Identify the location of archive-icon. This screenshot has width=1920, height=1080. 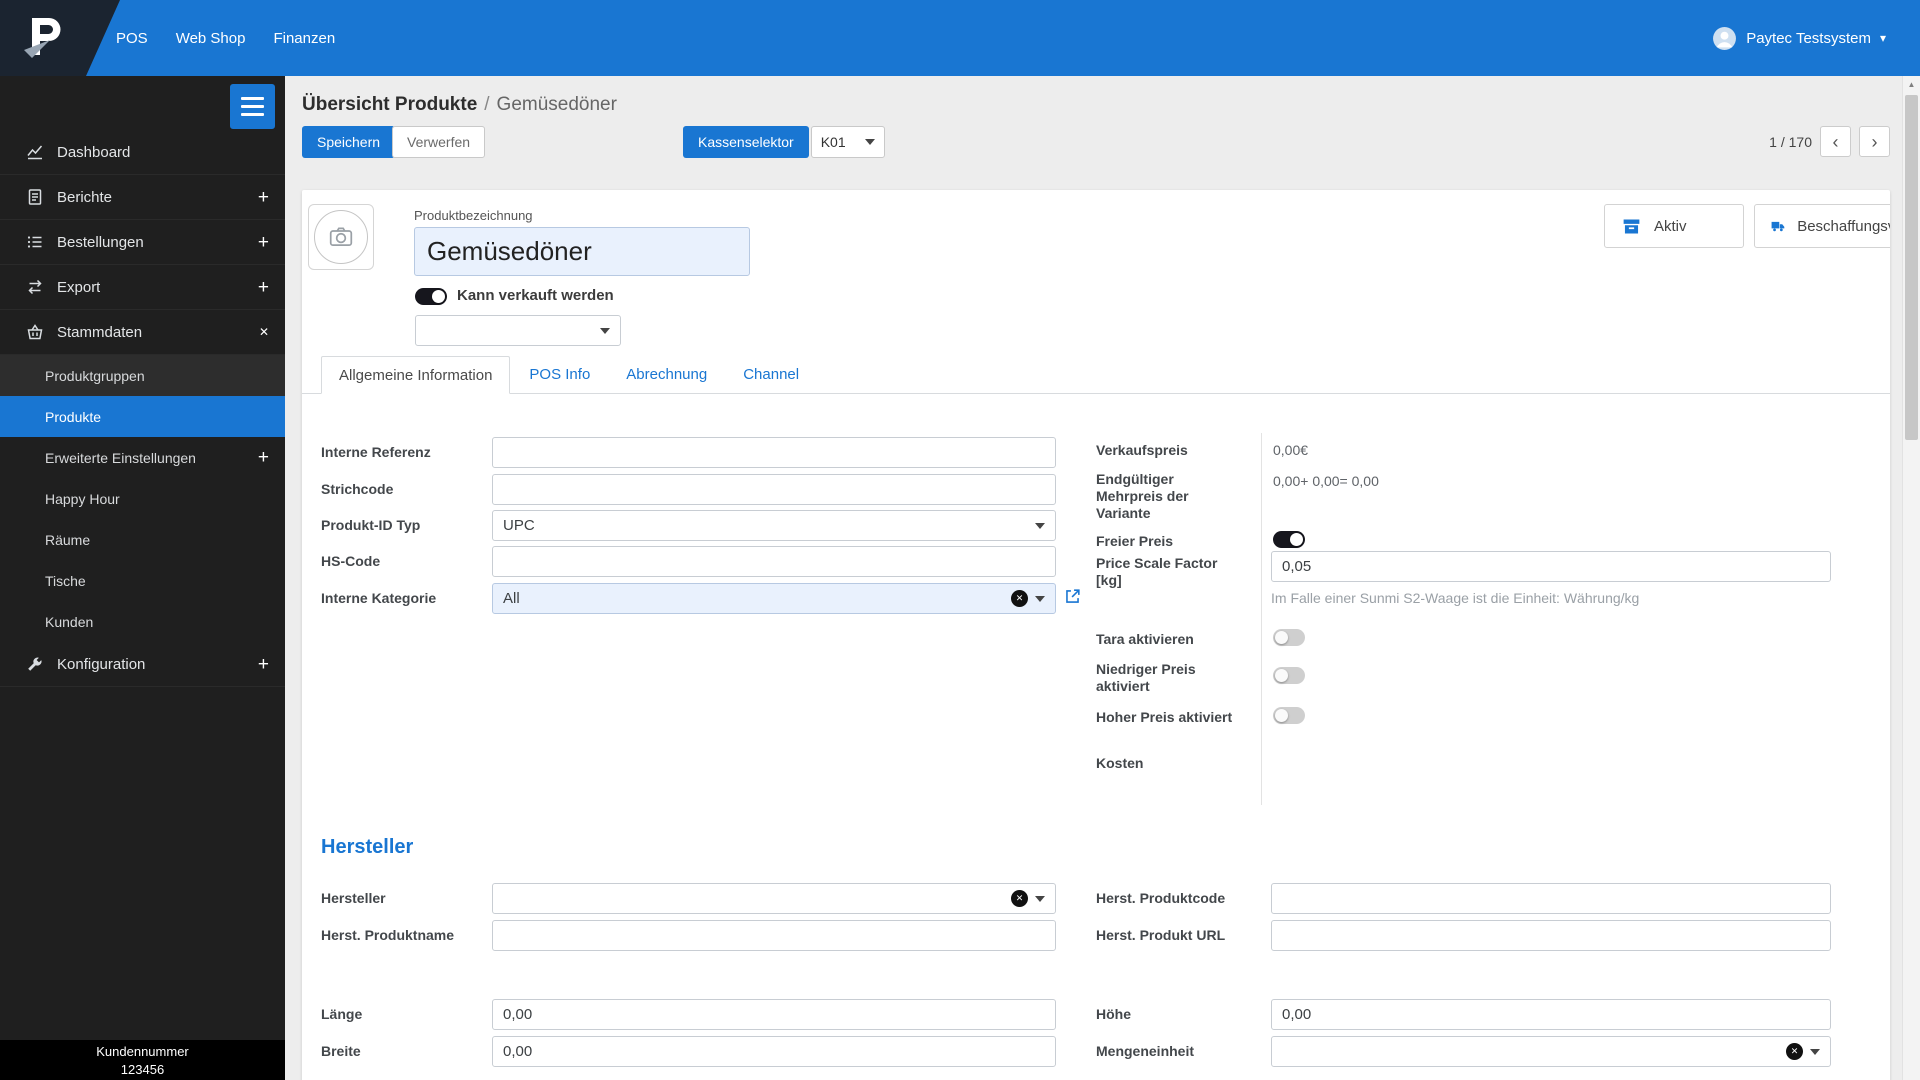
(1631, 226).